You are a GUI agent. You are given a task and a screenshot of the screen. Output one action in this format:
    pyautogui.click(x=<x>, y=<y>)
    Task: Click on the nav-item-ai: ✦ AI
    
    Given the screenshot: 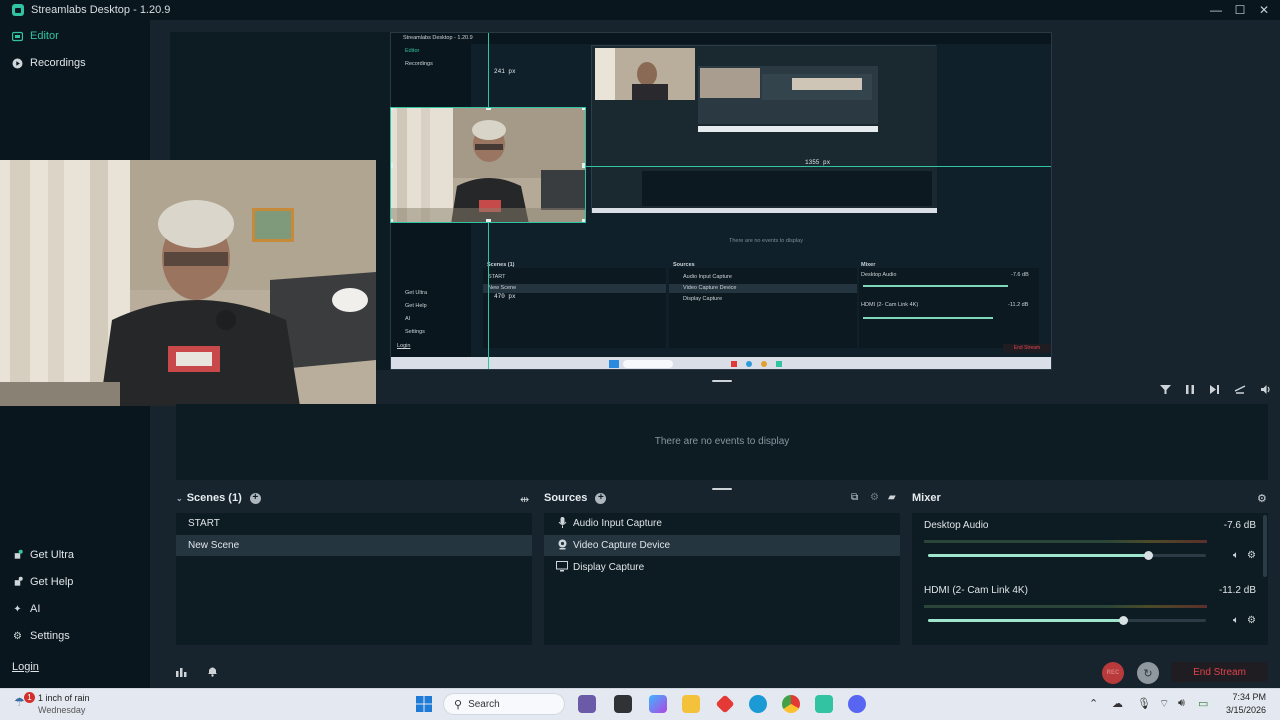 What is the action you would take?
    pyautogui.click(x=26, y=609)
    